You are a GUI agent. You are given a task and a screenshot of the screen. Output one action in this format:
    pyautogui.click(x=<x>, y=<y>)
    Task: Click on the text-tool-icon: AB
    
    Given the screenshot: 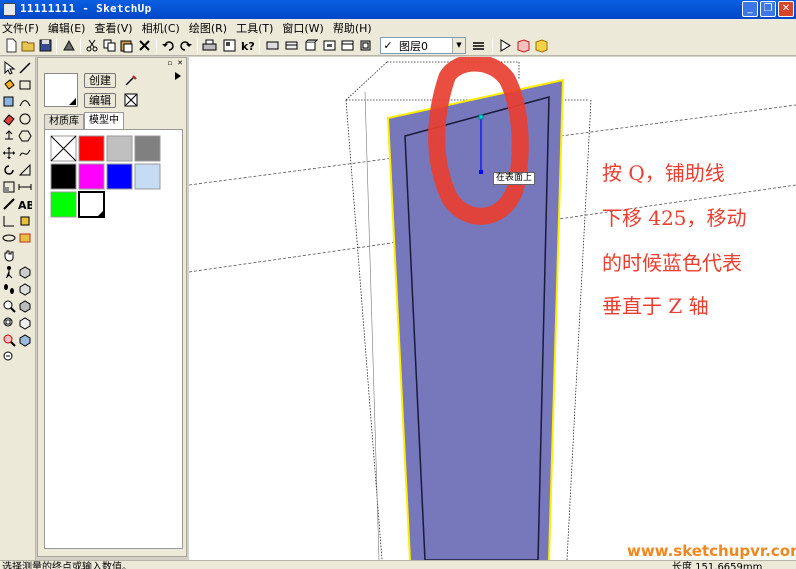 What is the action you would take?
    pyautogui.click(x=25, y=204)
    